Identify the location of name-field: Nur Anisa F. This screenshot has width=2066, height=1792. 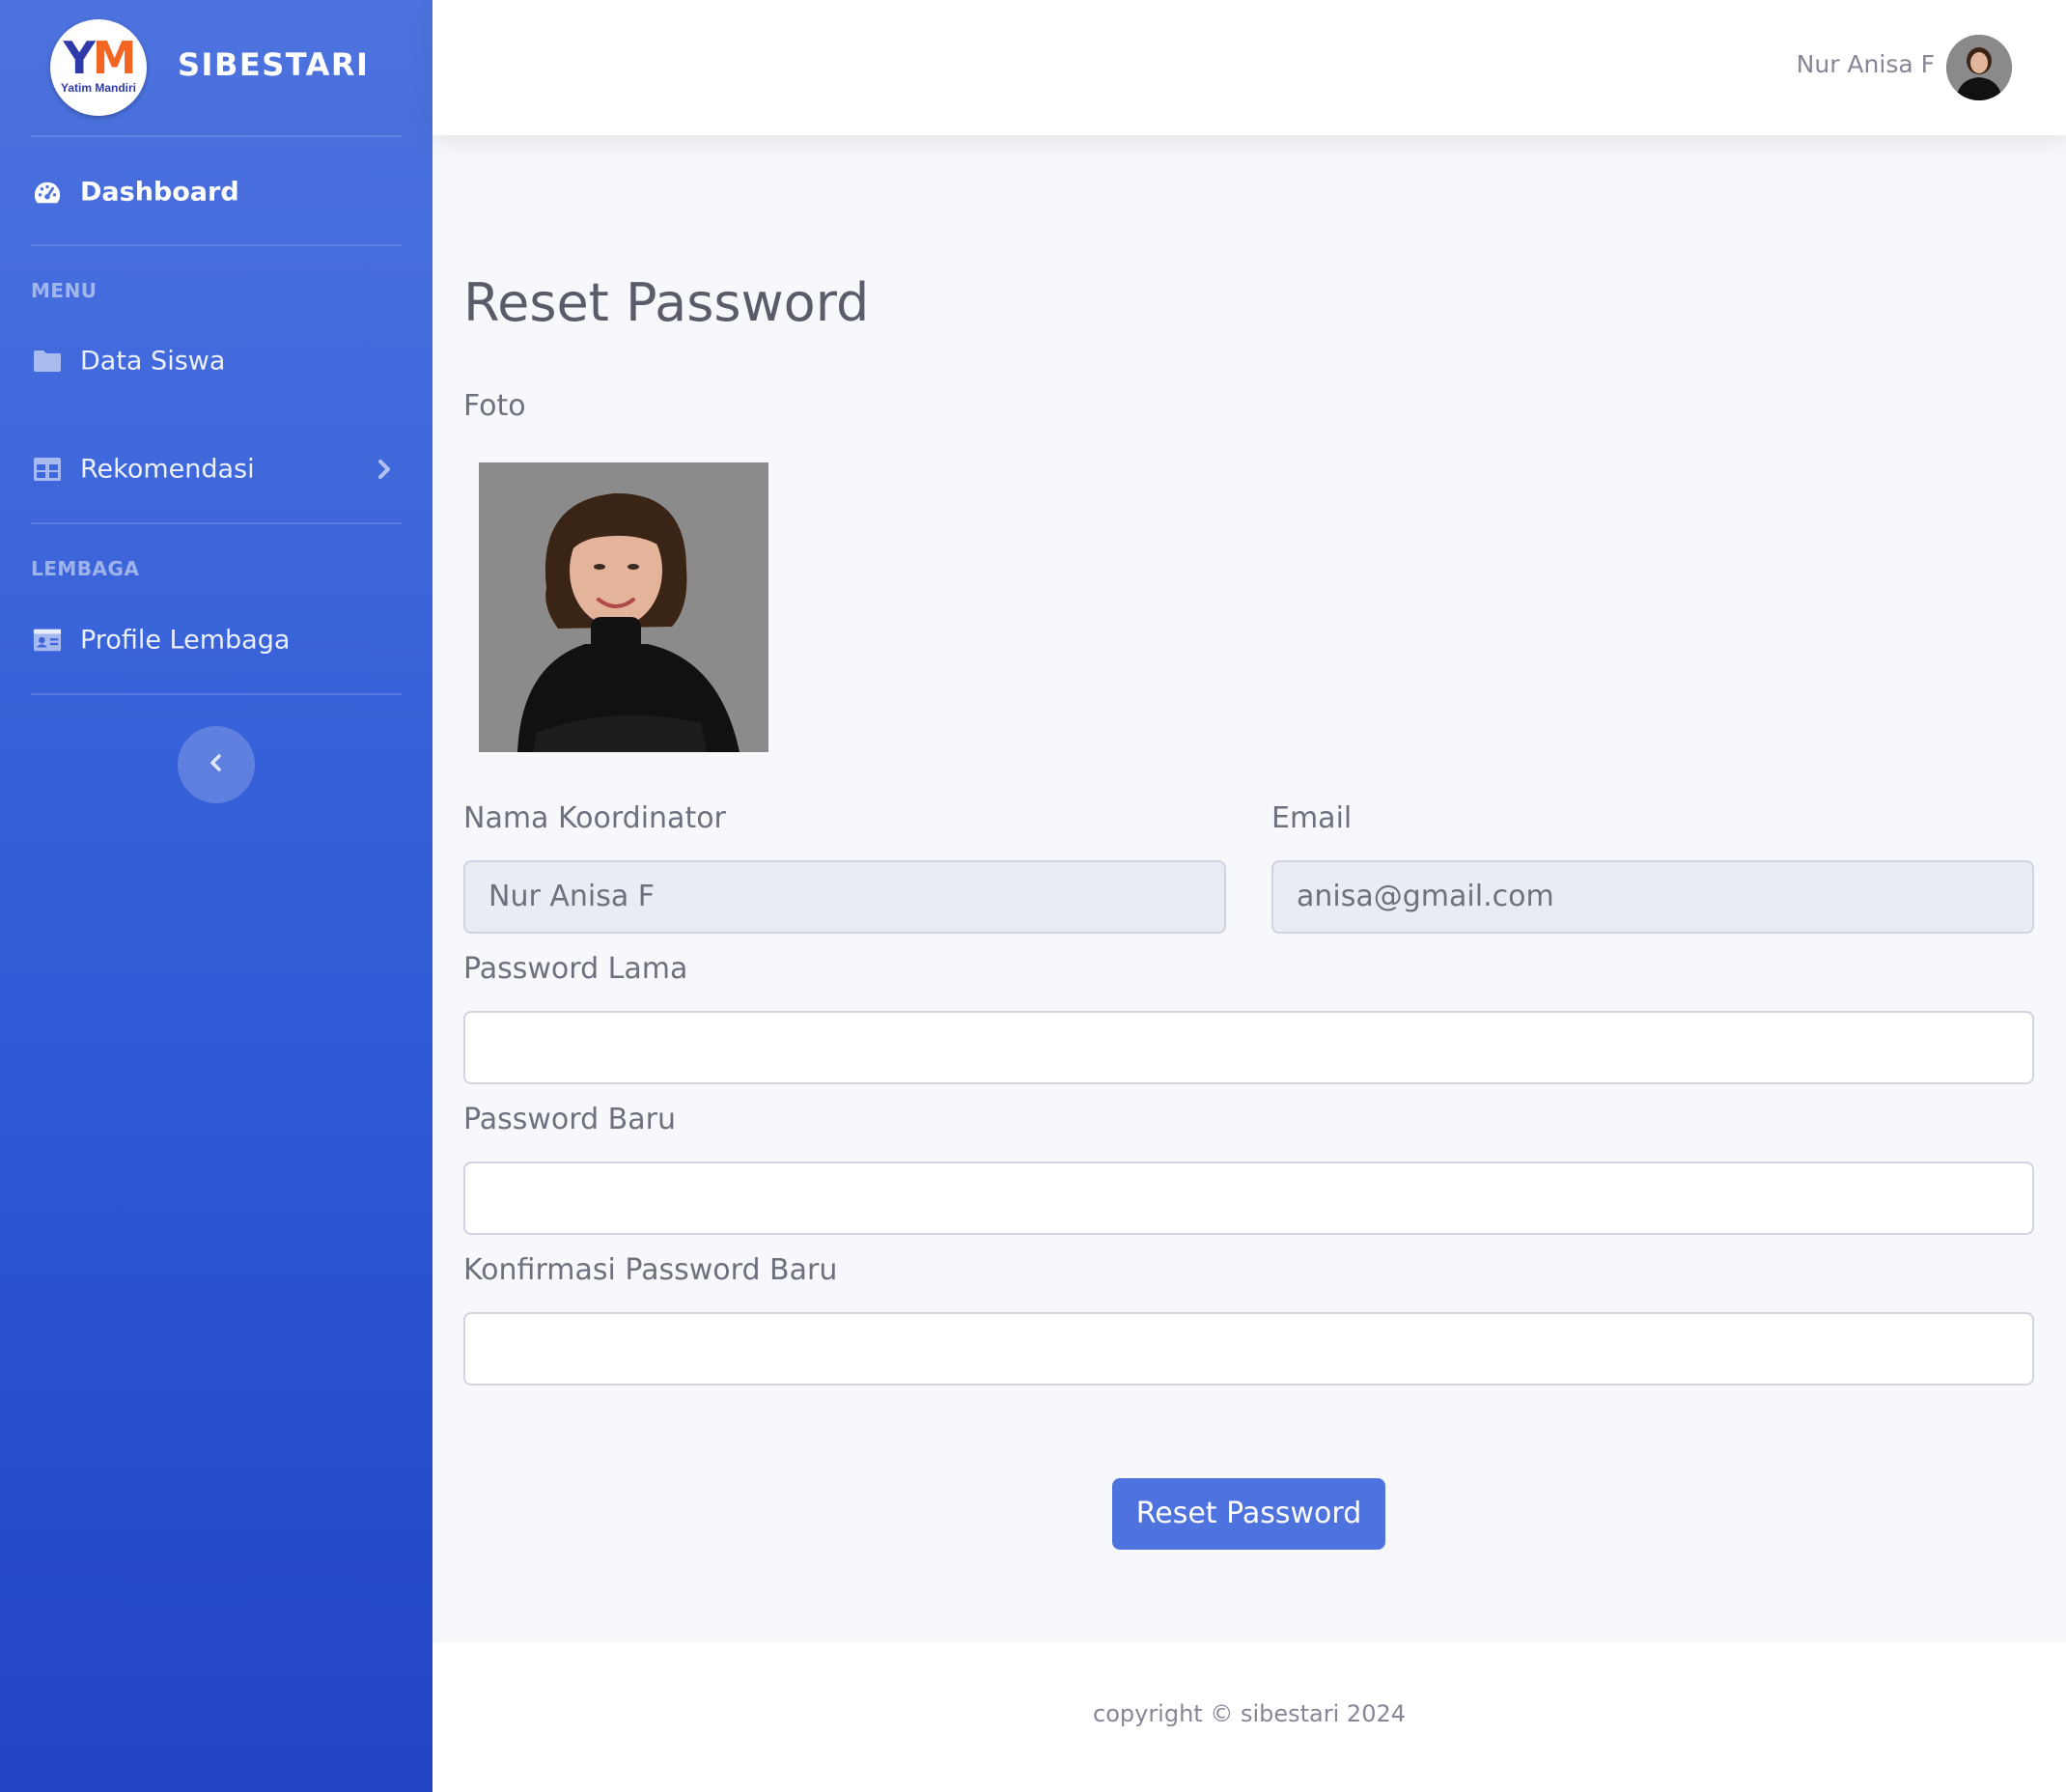
(844, 897).